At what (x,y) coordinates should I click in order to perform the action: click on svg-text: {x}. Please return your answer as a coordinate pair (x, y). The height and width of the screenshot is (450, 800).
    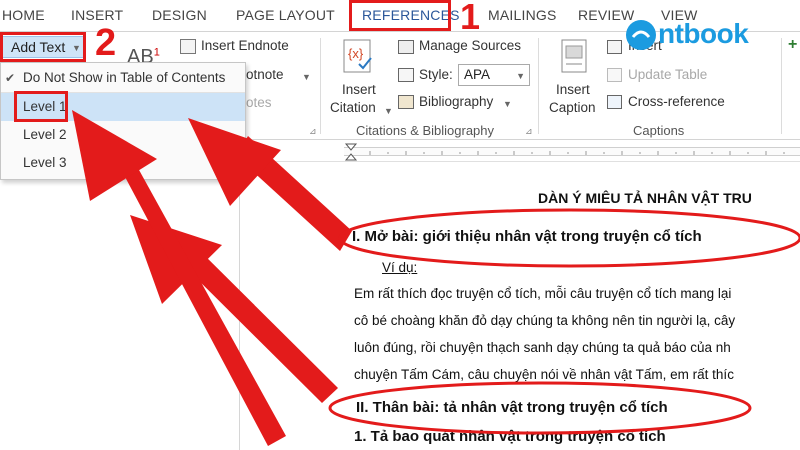
    Looking at the image, I should click on (356, 53).